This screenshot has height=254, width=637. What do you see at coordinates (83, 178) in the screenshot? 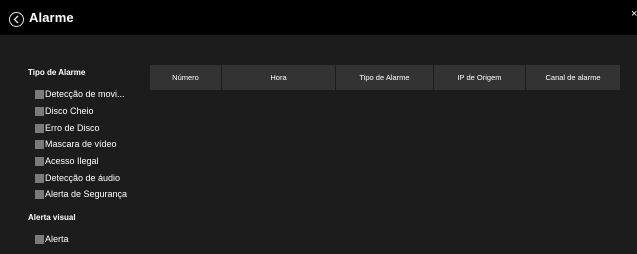
I see `filter-label: Detecção de áudio` at bounding box center [83, 178].